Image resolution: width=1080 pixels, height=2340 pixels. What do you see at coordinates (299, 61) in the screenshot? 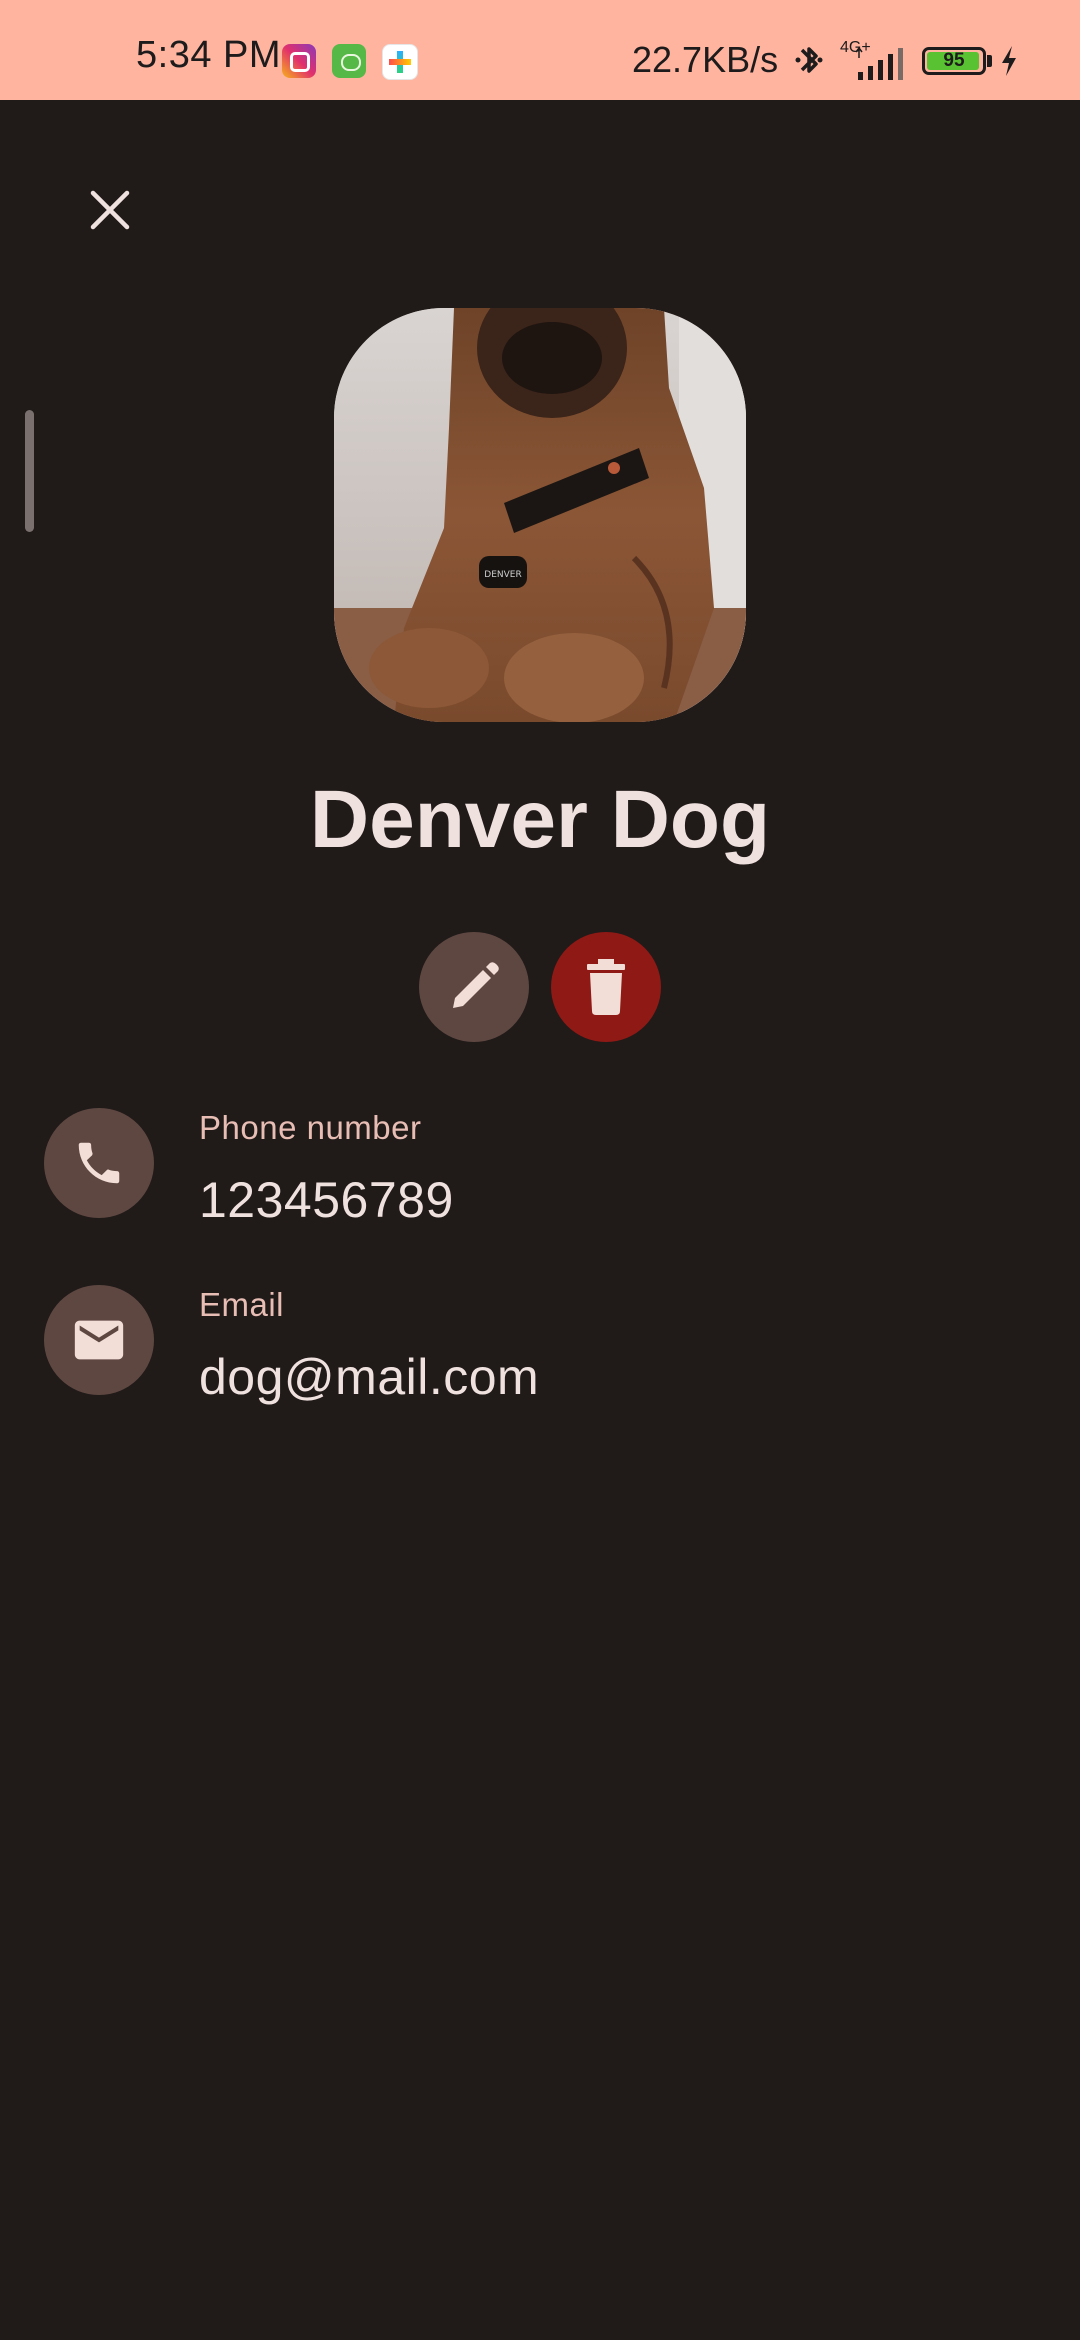
I see `instagram-icon` at bounding box center [299, 61].